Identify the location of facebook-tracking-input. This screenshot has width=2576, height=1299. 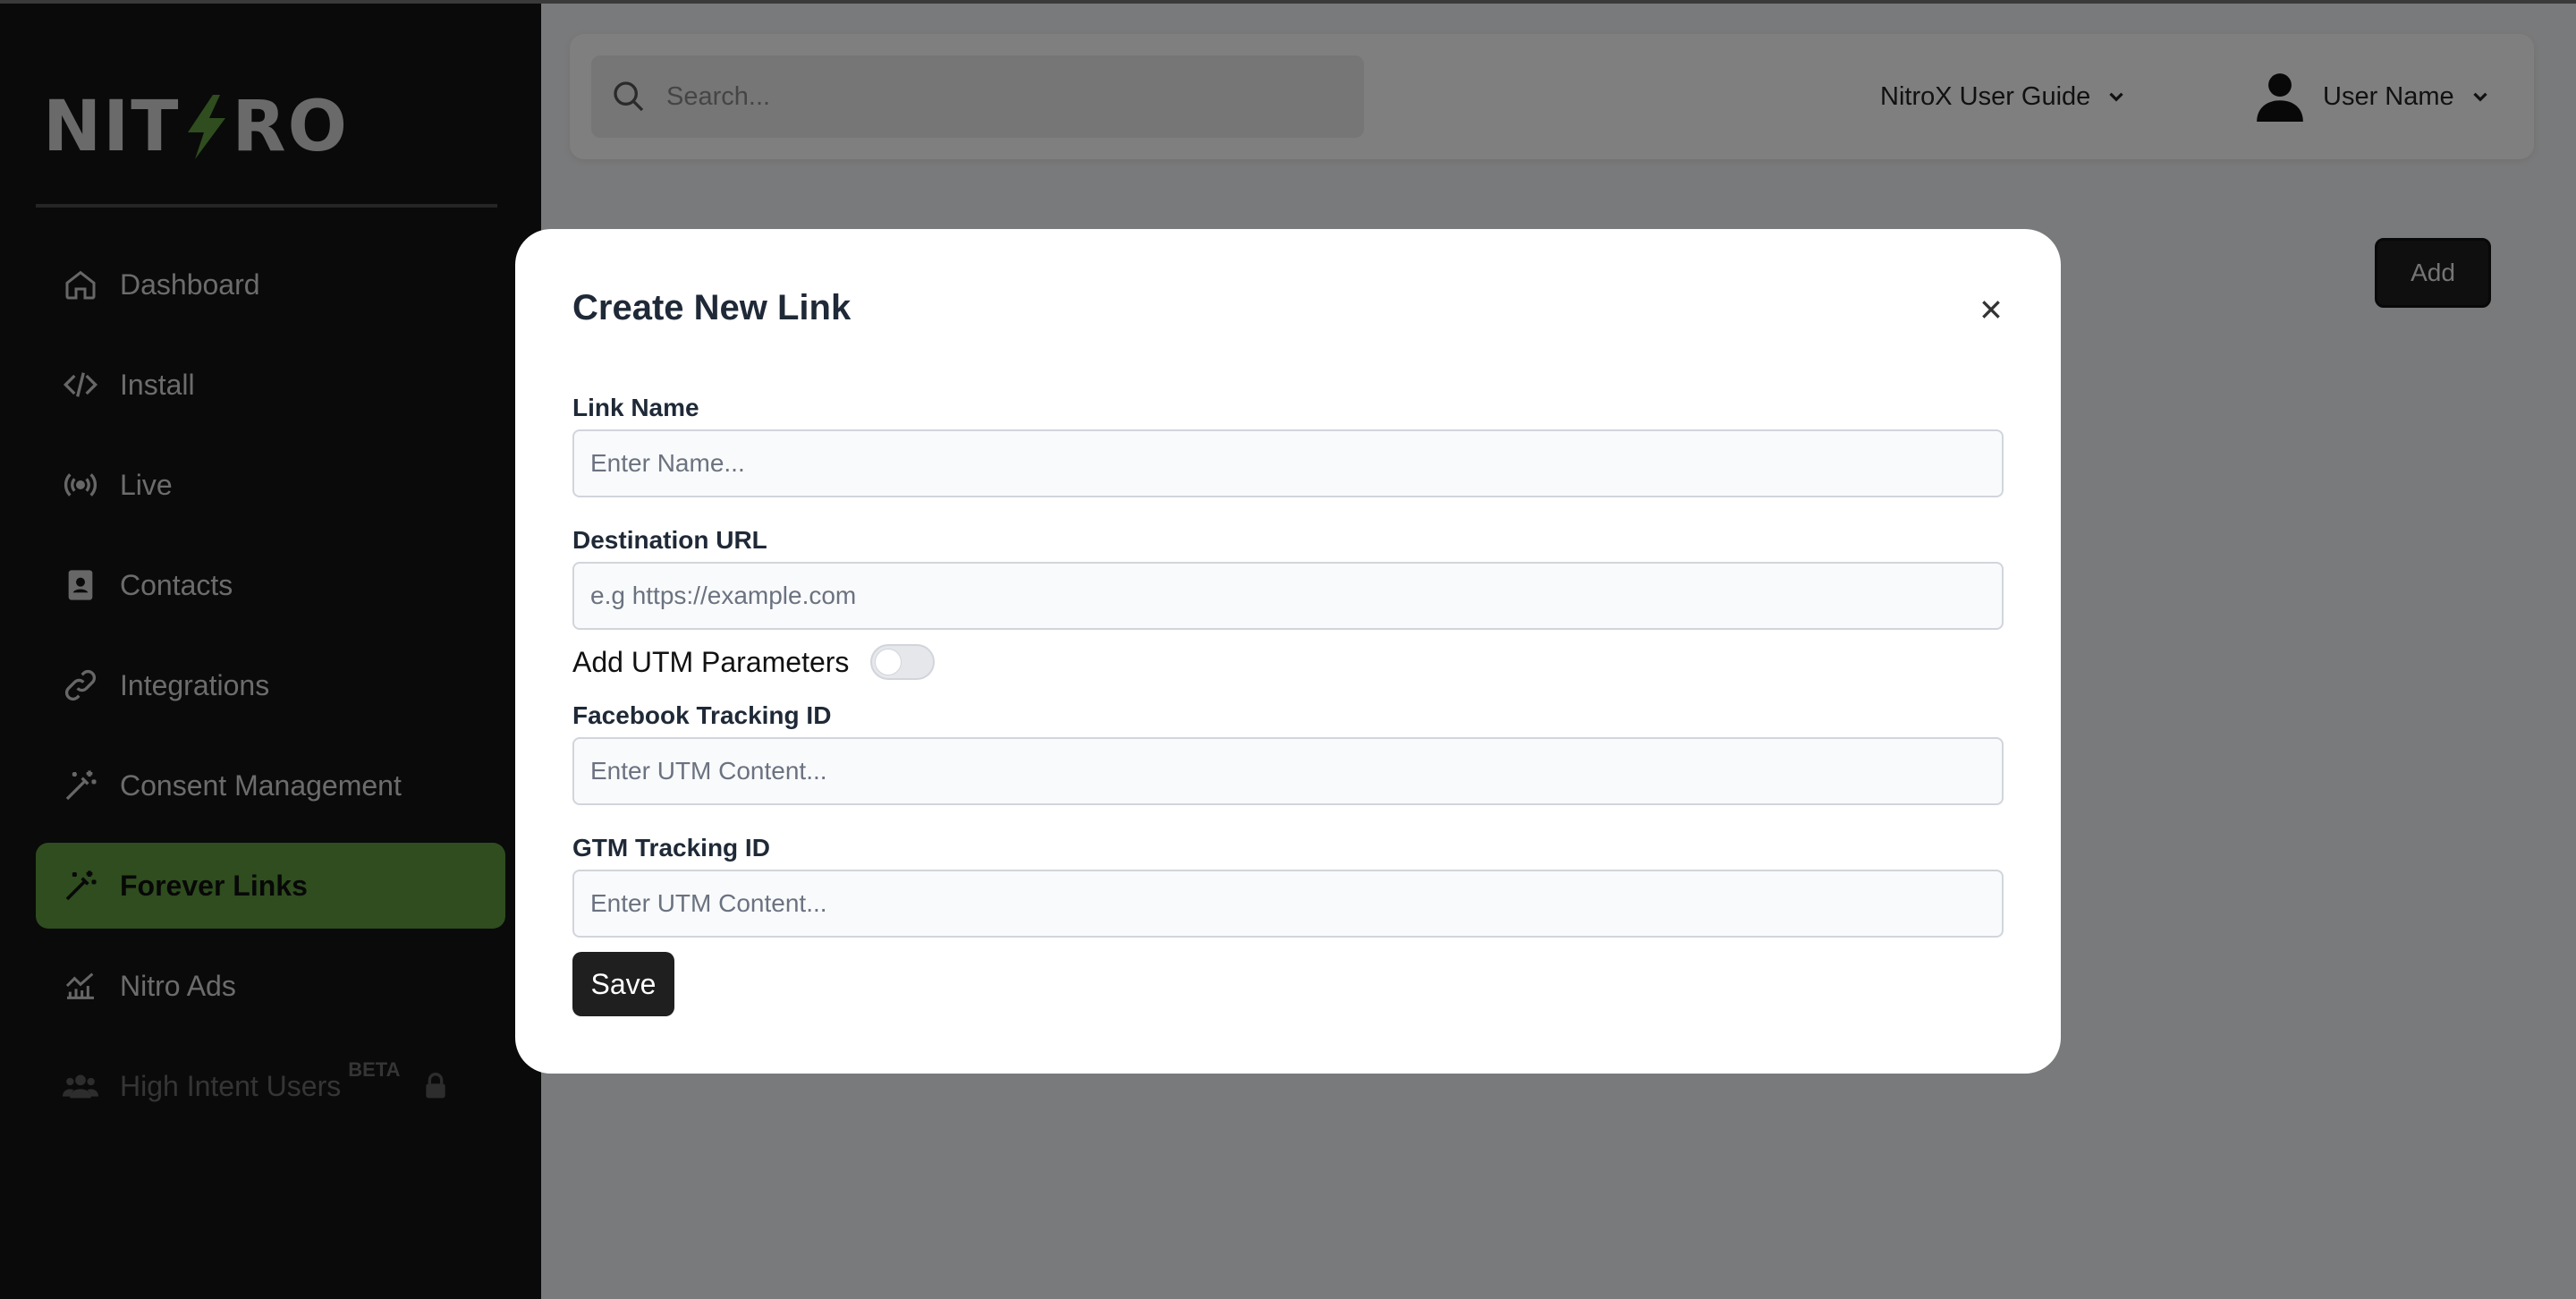
(1288, 771).